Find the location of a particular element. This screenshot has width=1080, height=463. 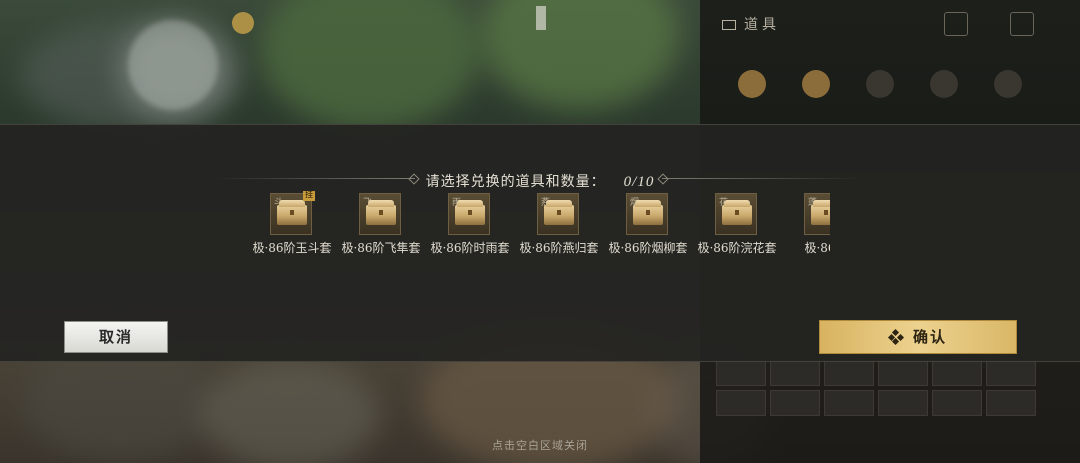

item-list: 斗 挂 极·86阶玉斗套 飞 极·86阶飞隼套 雨 极·86阶时雨套 燕 is located at coordinates (539, 226).